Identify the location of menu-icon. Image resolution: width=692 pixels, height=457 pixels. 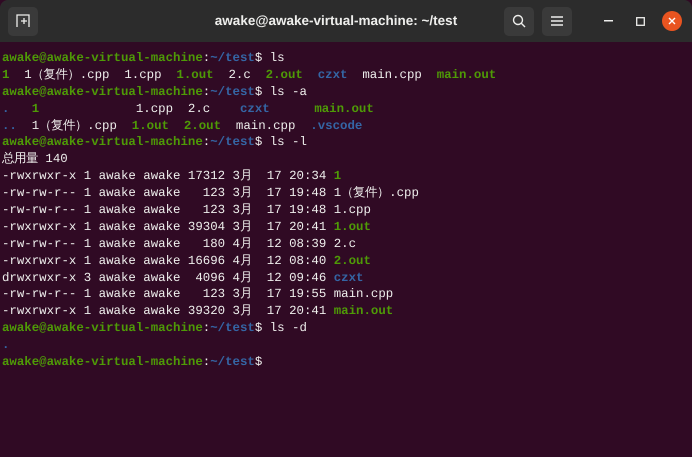
(557, 21).